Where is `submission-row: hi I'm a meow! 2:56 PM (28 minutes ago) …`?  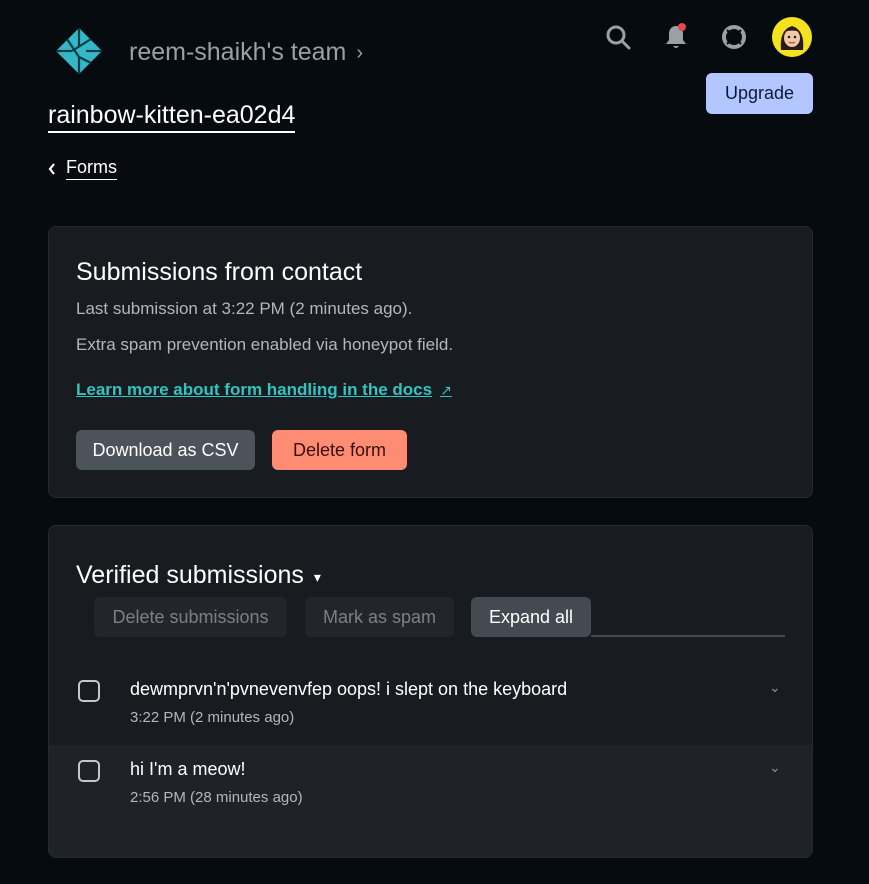
submission-row: hi I'm a meow! 2:56 PM (28 minutes ago) … is located at coordinates (430, 785).